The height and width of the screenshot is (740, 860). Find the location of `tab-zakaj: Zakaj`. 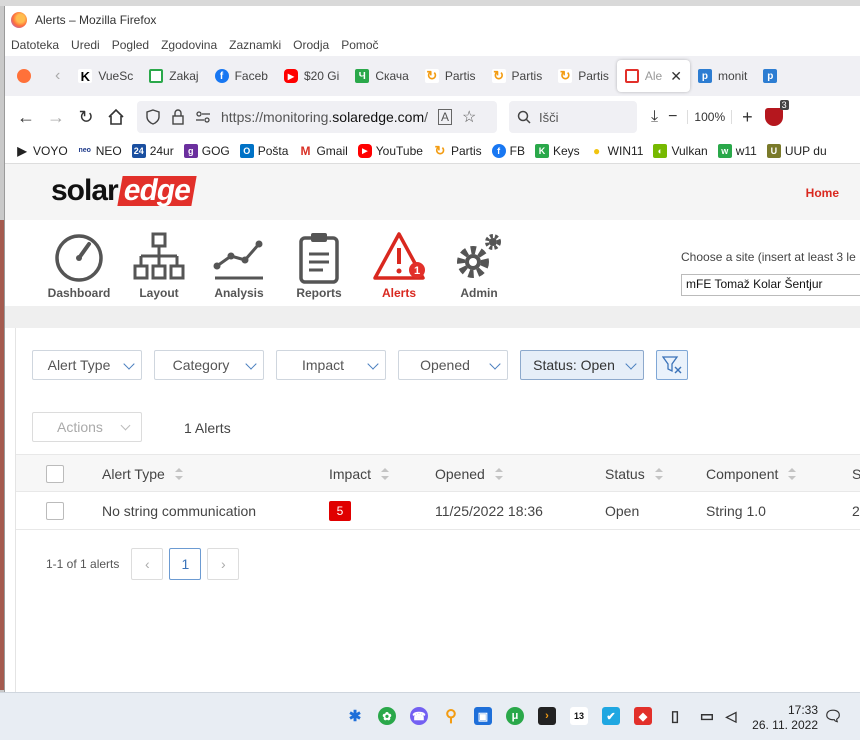

tab-zakaj: Zakaj is located at coordinates (173, 76).